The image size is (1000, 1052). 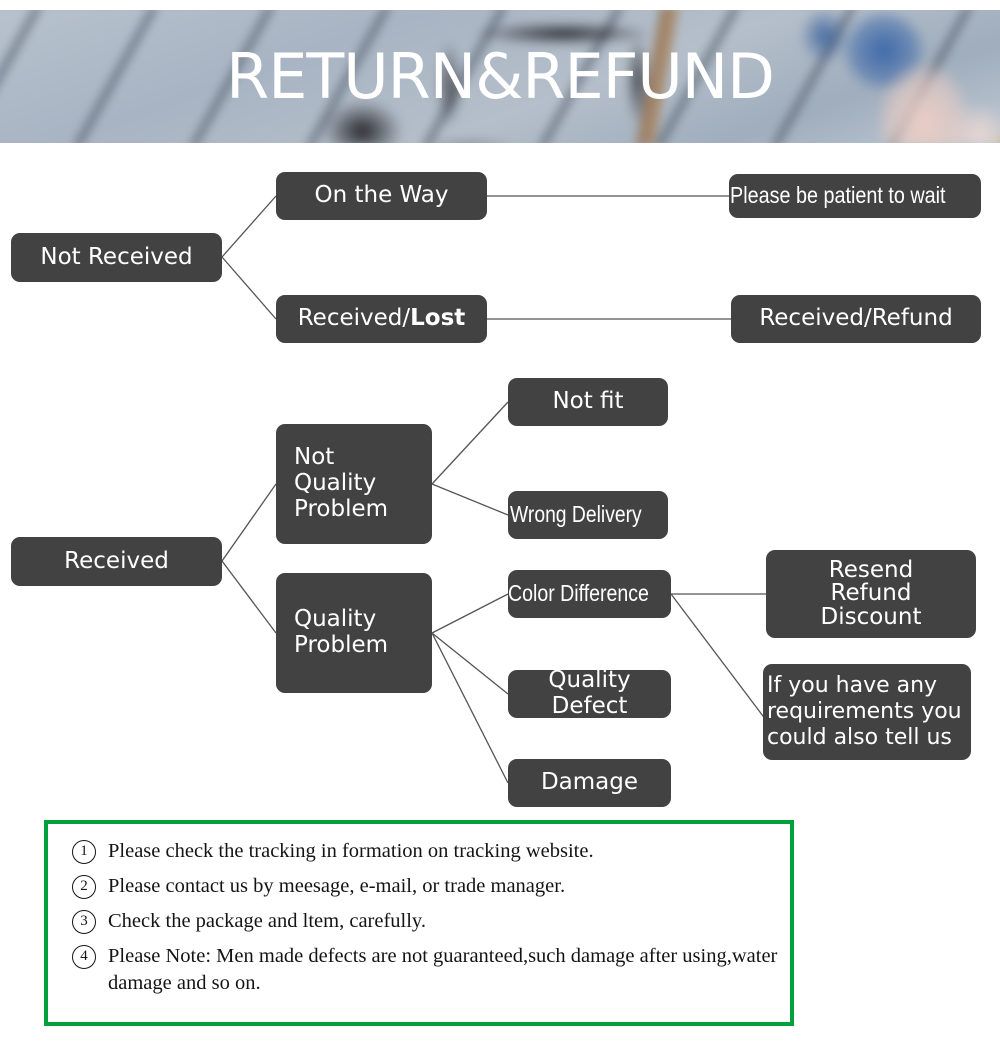 What do you see at coordinates (84, 957) in the screenshot?
I see `note-number-4: 4` at bounding box center [84, 957].